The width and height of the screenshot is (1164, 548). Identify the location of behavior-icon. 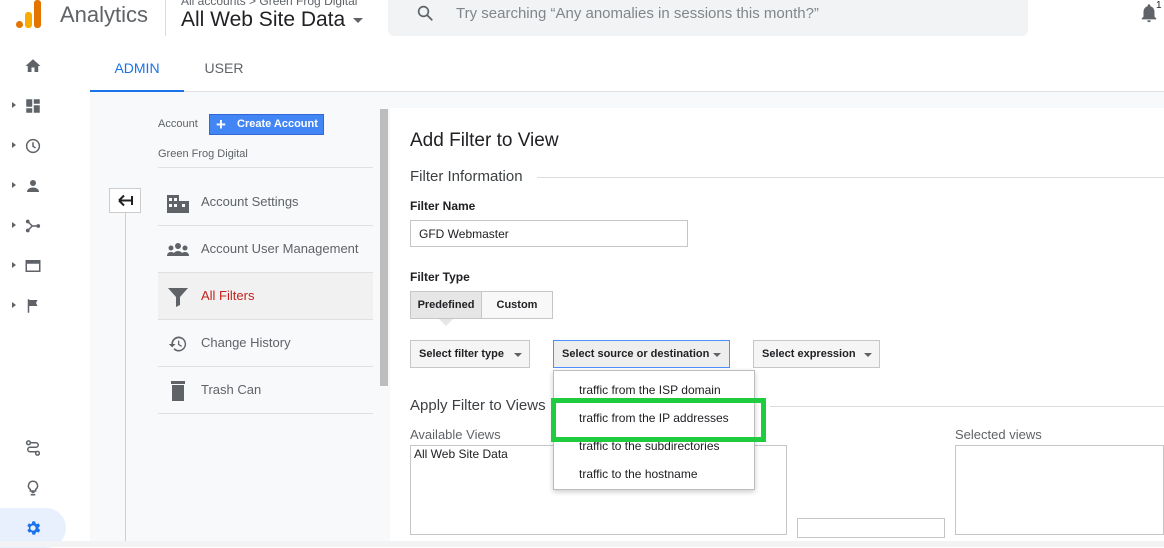
(33, 266).